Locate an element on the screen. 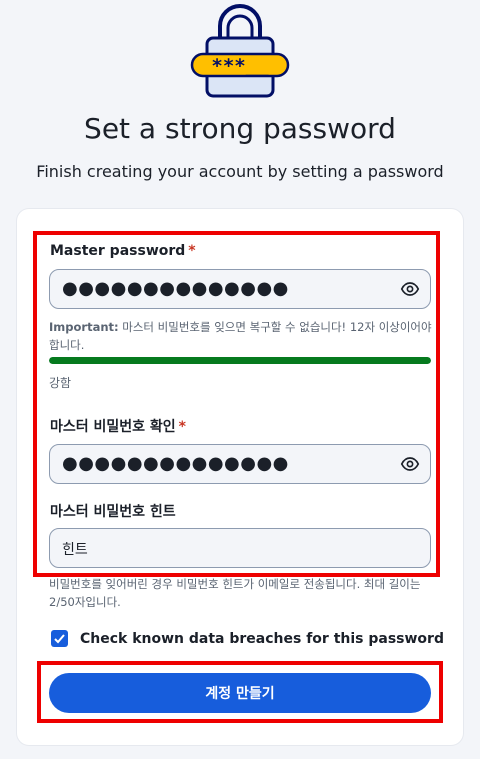 The image size is (480, 759). master-password-label: Master password * is located at coordinates (123, 251).